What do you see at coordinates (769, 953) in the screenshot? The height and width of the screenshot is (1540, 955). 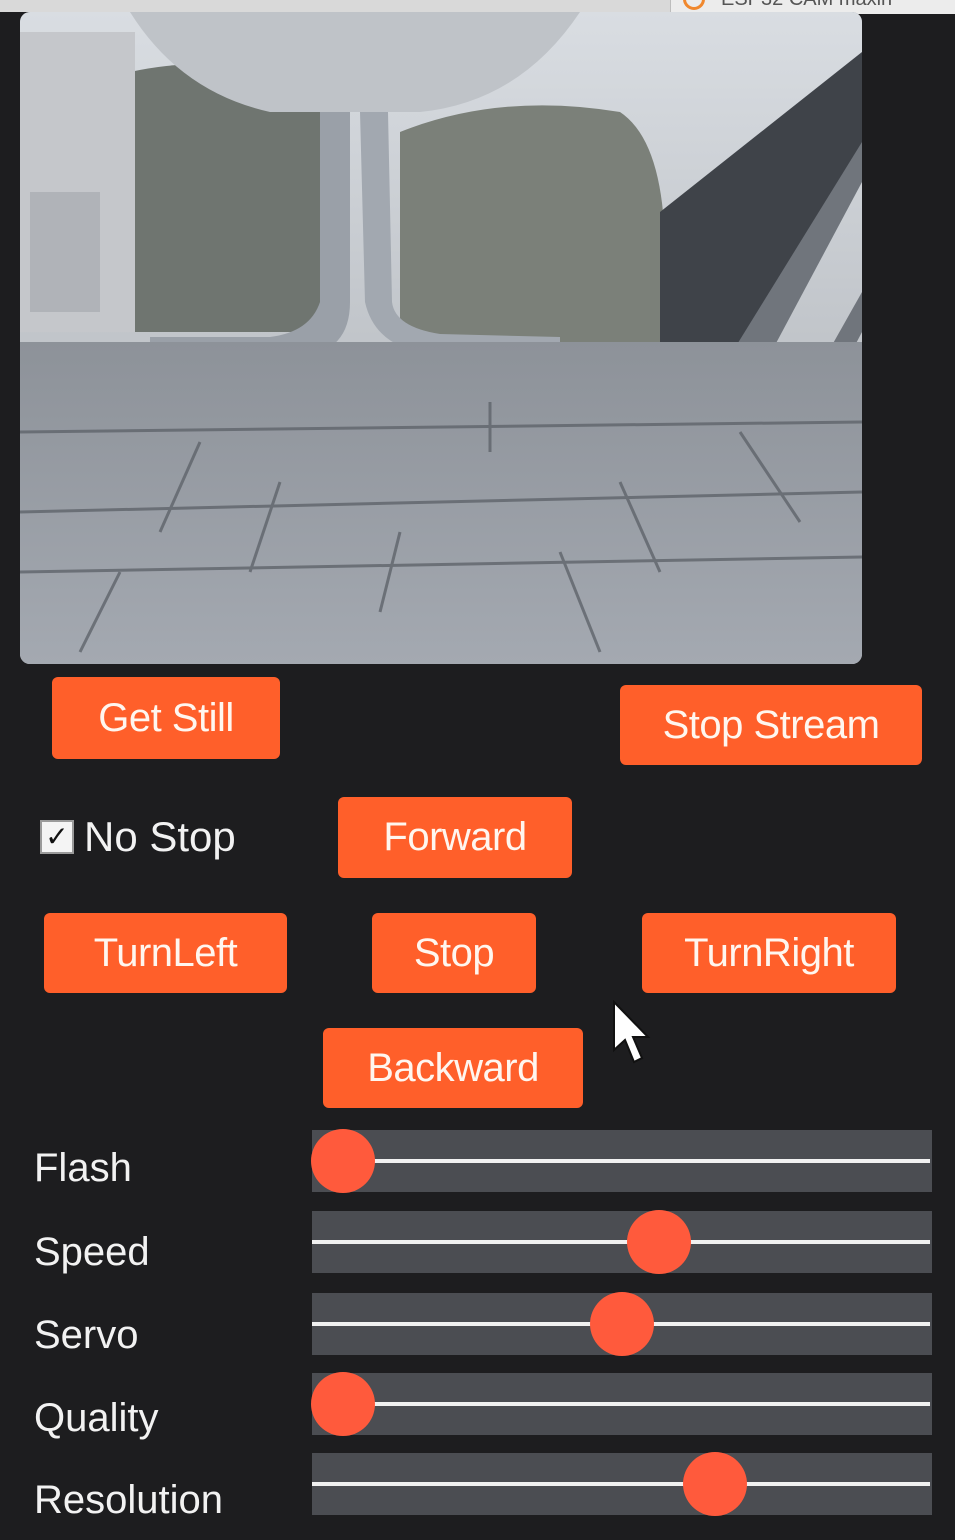 I see `turn-right-button: TurnRight` at bounding box center [769, 953].